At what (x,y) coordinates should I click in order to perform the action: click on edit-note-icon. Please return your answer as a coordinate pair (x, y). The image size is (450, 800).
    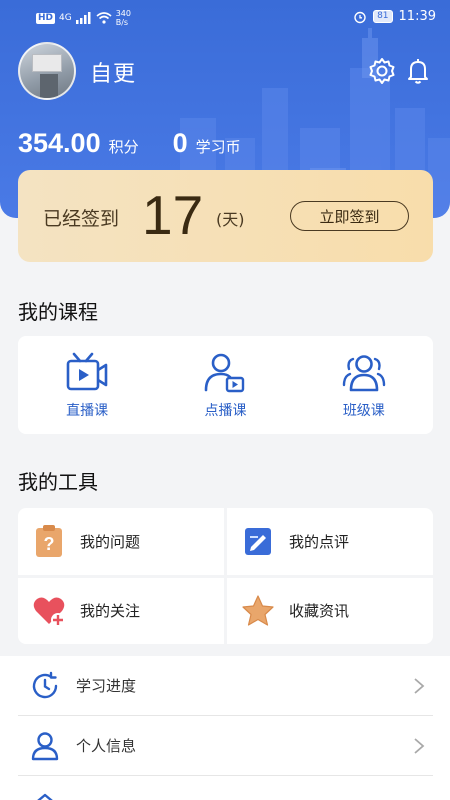
    Looking at the image, I should click on (258, 542).